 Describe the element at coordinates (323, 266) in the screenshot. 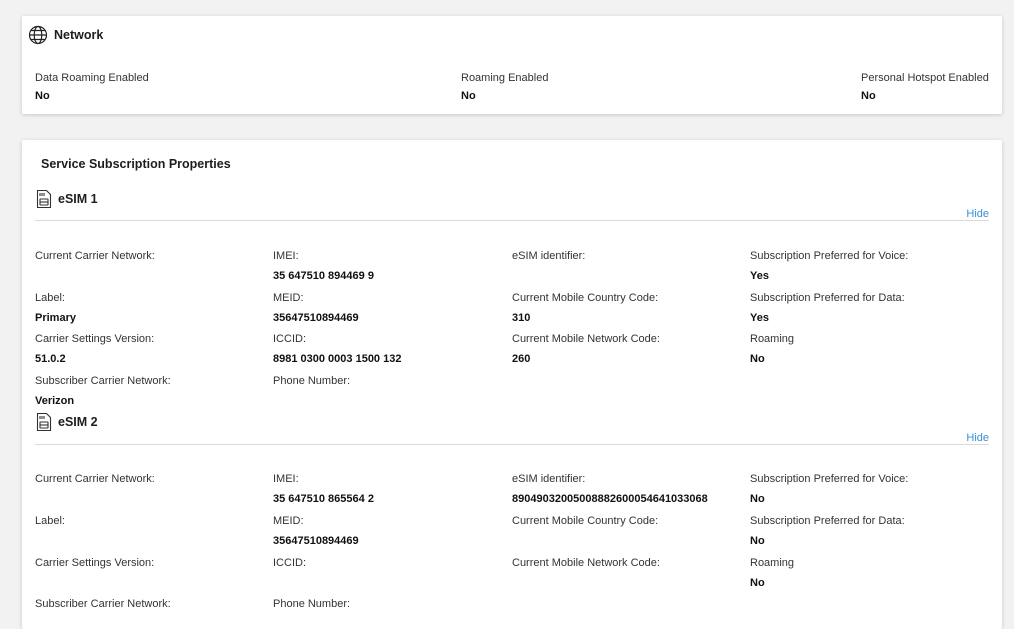

I see `esim1-imei: IMEI: 35 647510 894469 9` at that location.